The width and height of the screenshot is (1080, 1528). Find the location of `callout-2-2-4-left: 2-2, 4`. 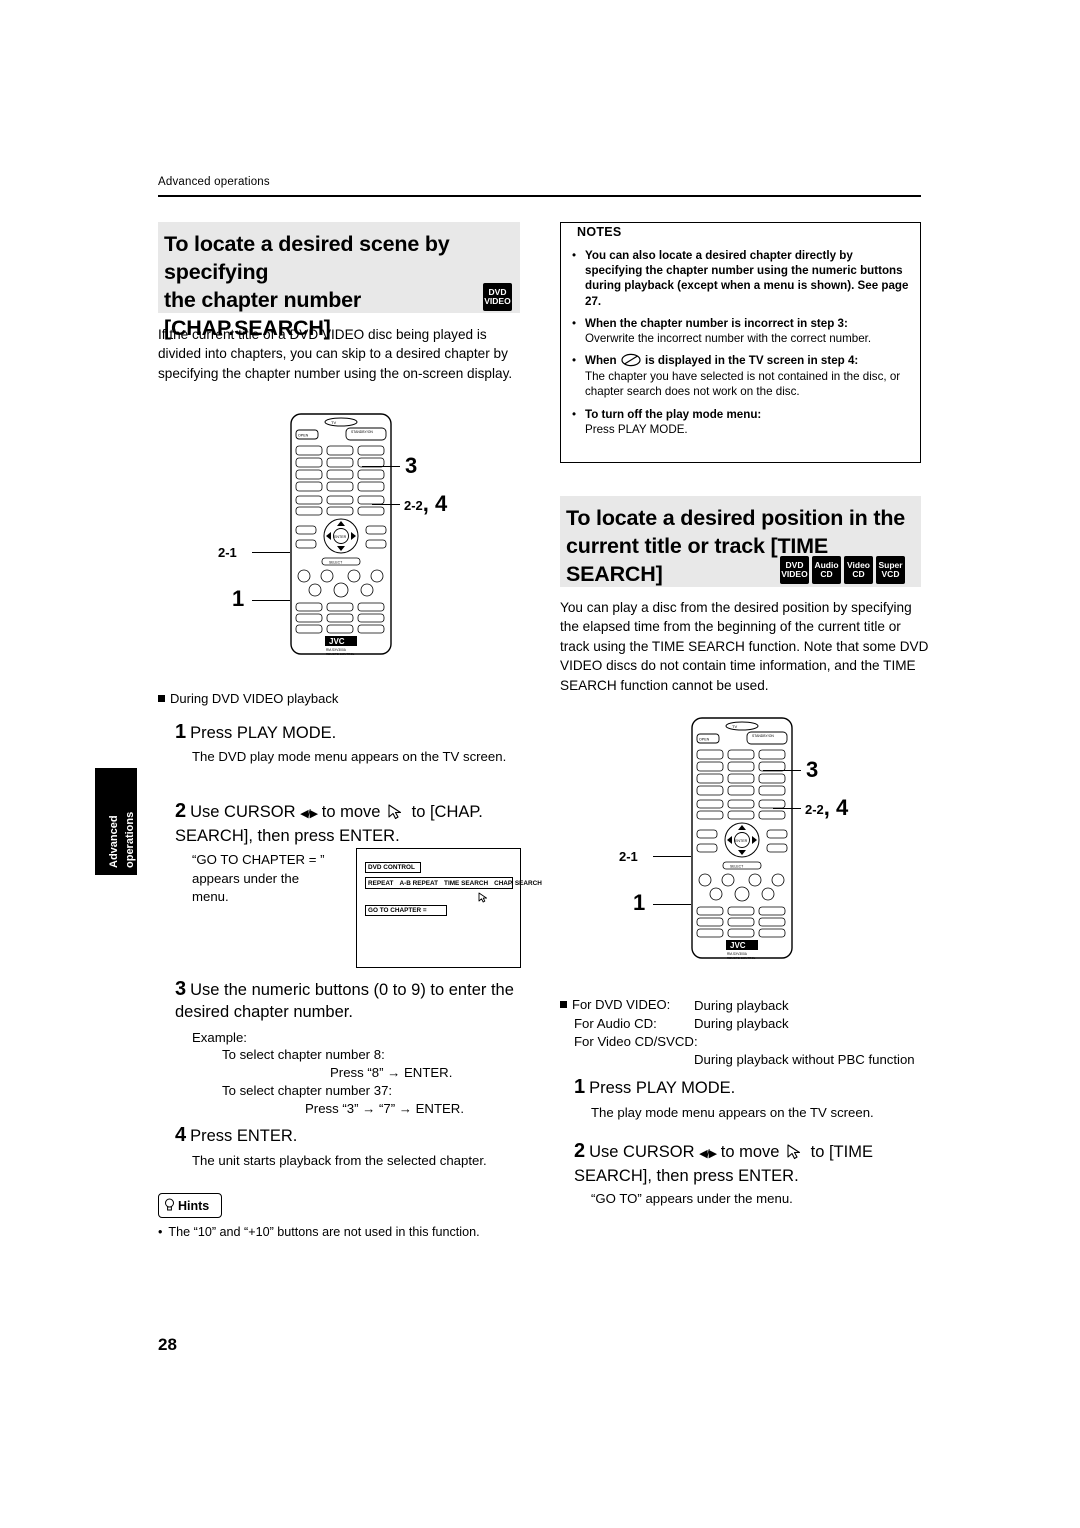

callout-2-2-4-left: 2-2, 4 is located at coordinates (426, 503).